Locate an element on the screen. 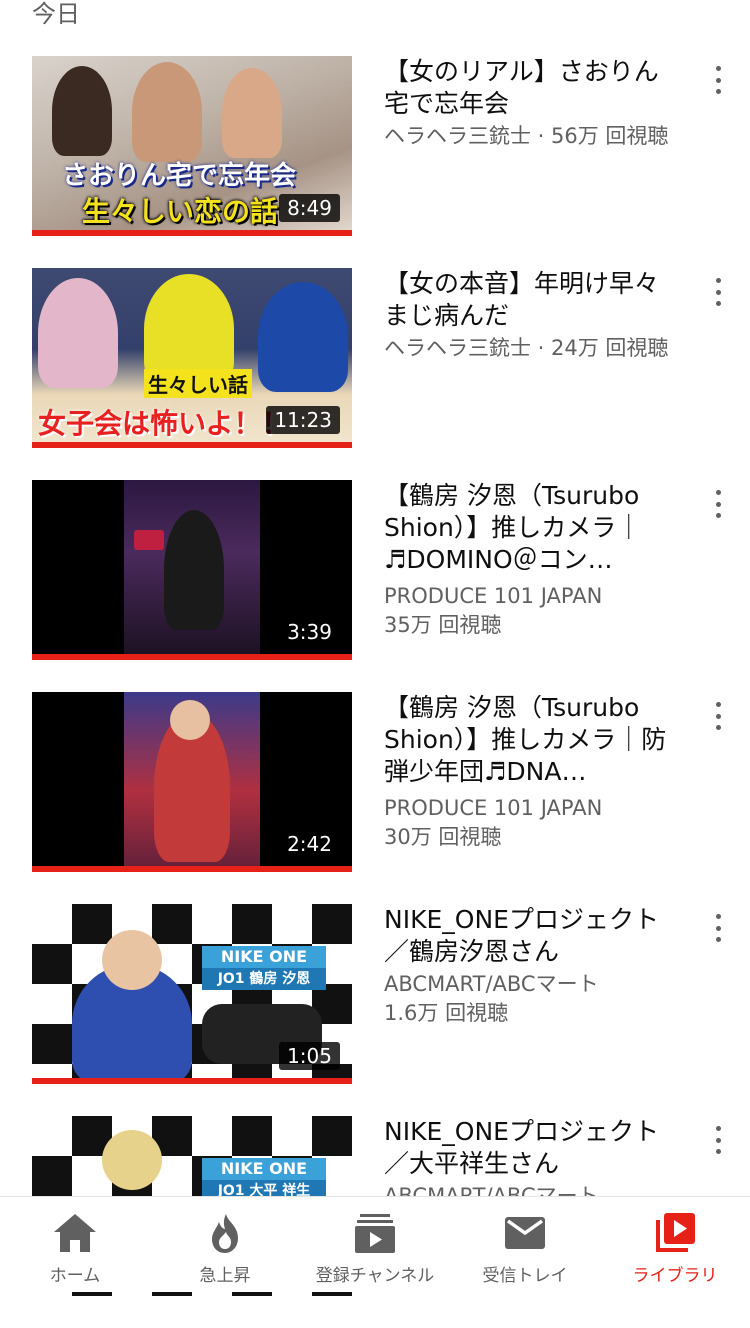 Image resolution: width=750 pixels, height=1328 pixels. library-icon is located at coordinates (675, 1233).